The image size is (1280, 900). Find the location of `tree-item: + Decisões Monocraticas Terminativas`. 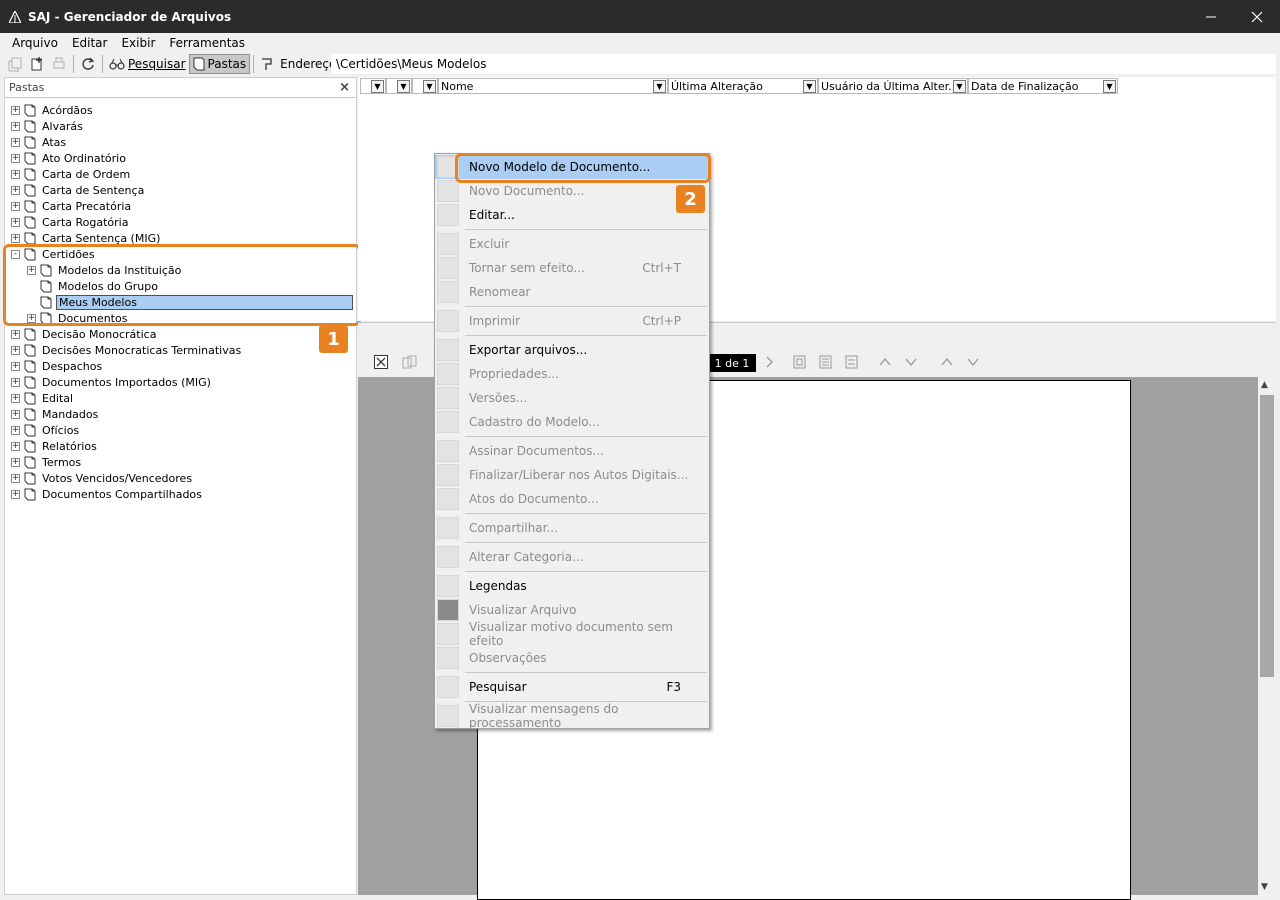

tree-item: + Decisões Monocraticas Terminativas is located at coordinates (127, 350).